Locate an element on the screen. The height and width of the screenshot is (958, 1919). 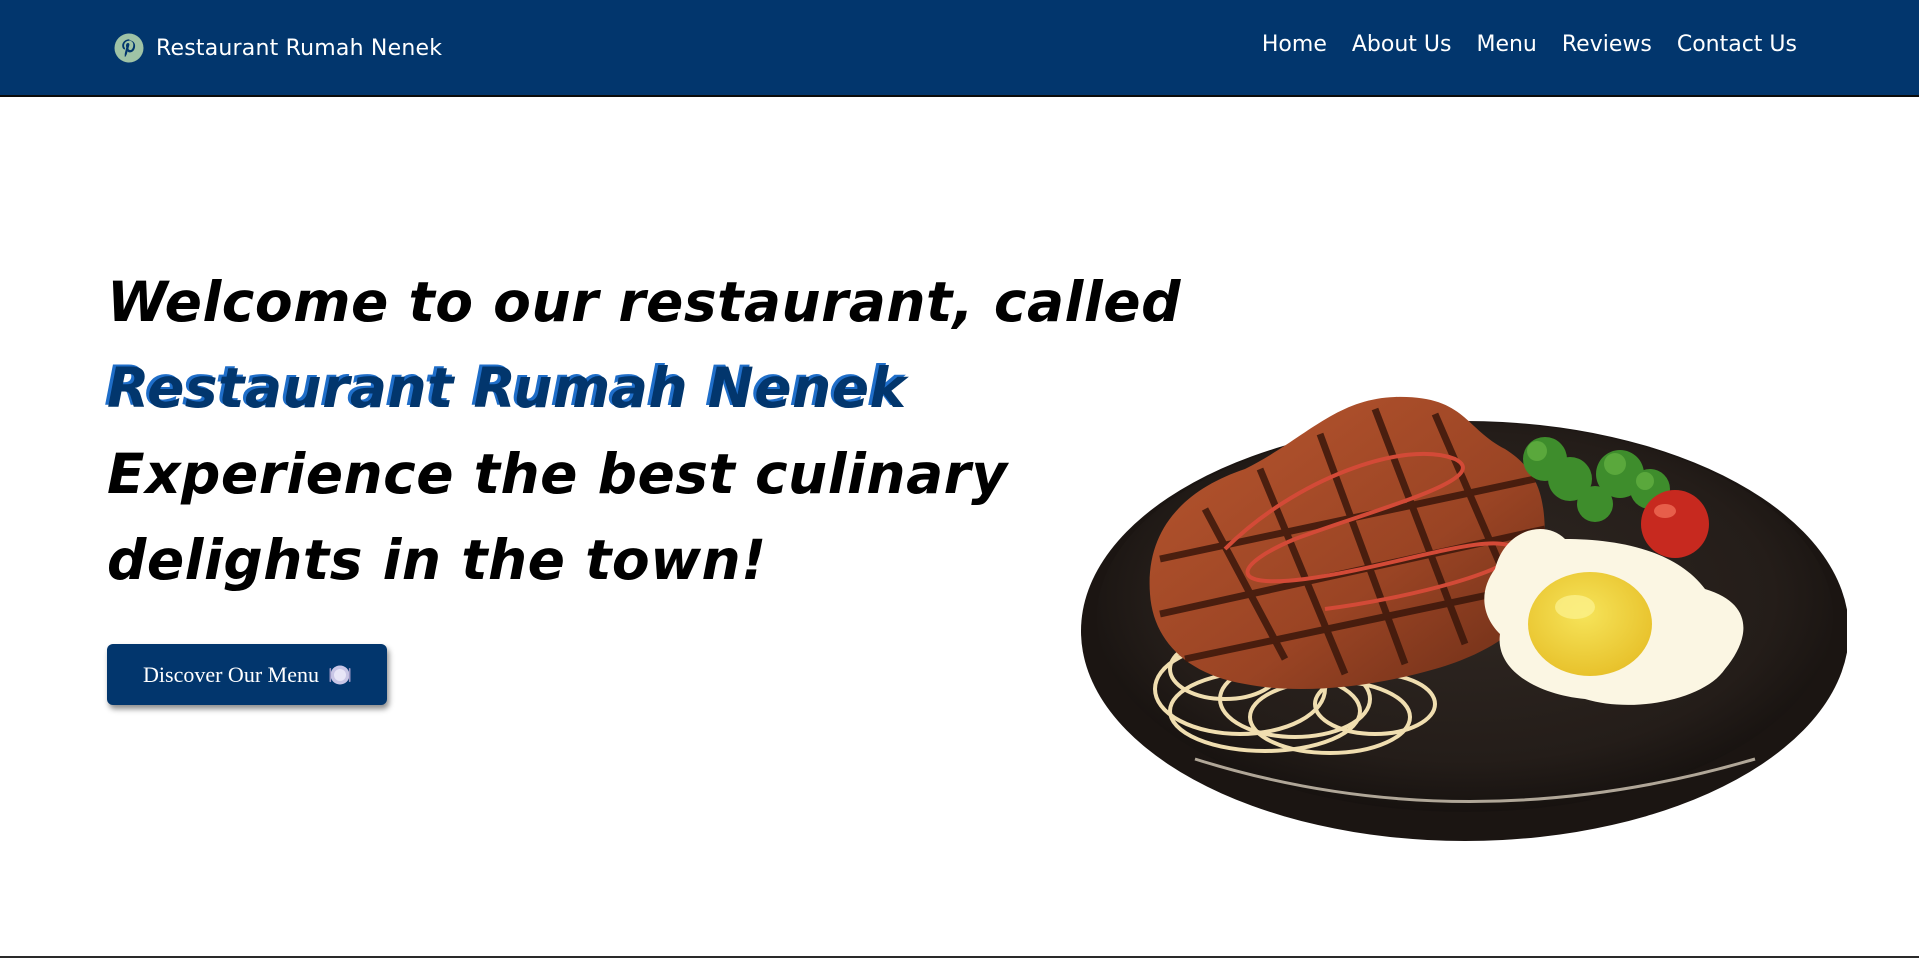
nav-link-home: Home is located at coordinates (1294, 44).